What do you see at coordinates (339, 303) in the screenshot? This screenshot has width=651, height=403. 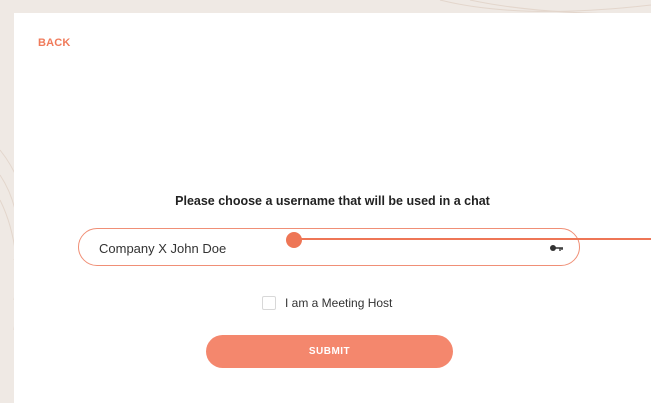 I see `meeting-host-label: I am a Meeting Host` at bounding box center [339, 303].